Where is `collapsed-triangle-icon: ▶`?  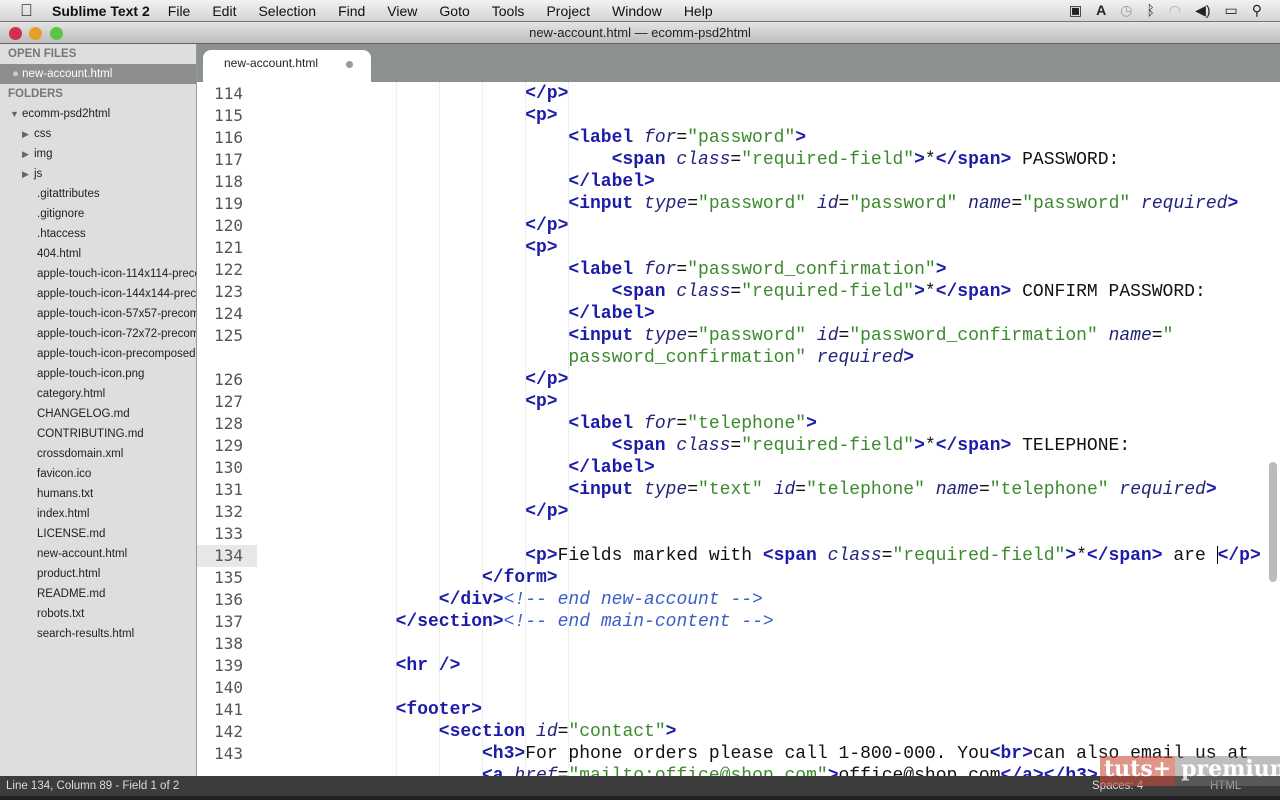 collapsed-triangle-icon: ▶ is located at coordinates (25, 134).